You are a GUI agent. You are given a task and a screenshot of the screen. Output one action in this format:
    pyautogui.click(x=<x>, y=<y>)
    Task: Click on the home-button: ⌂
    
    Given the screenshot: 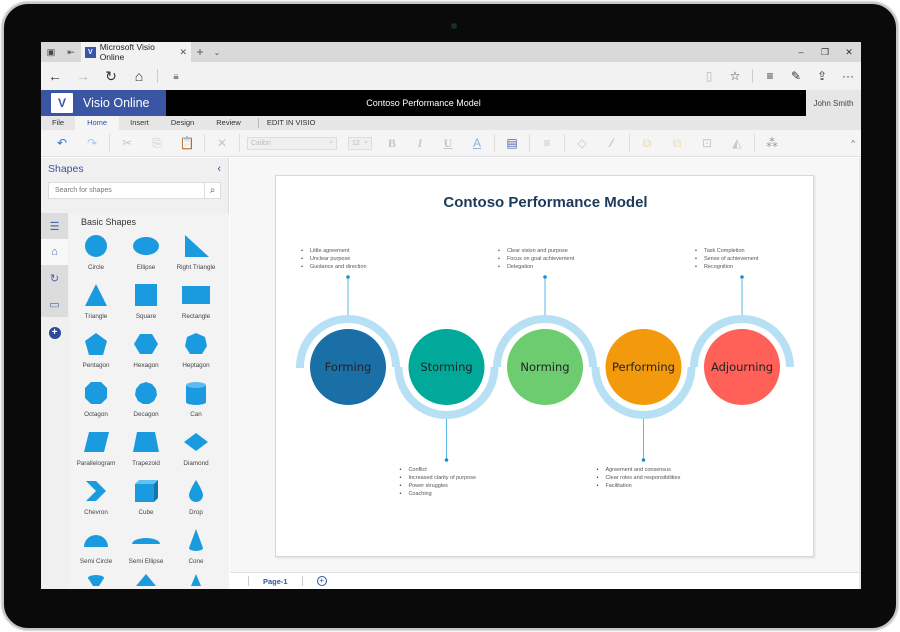 What is the action you would take?
    pyautogui.click(x=139, y=76)
    